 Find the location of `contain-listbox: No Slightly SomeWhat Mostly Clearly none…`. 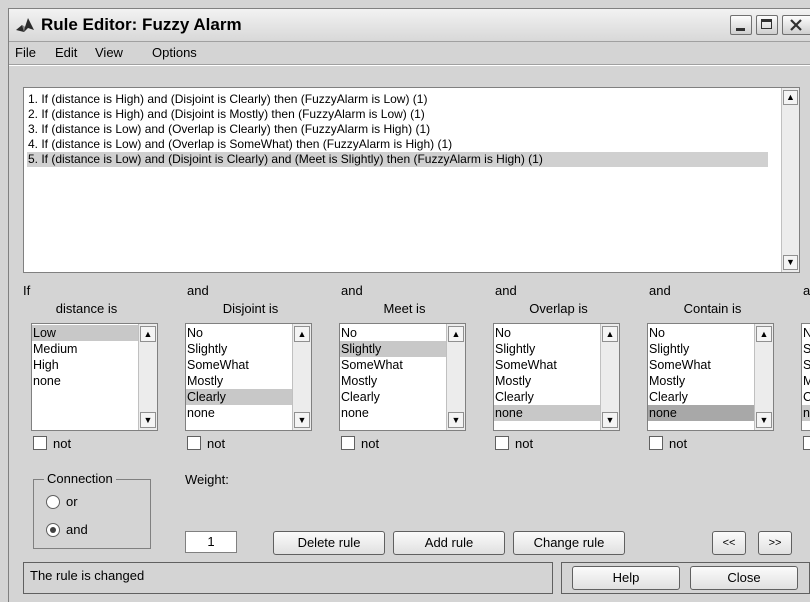

contain-listbox: No Slightly SomeWhat Mostly Clearly none… is located at coordinates (710, 377).